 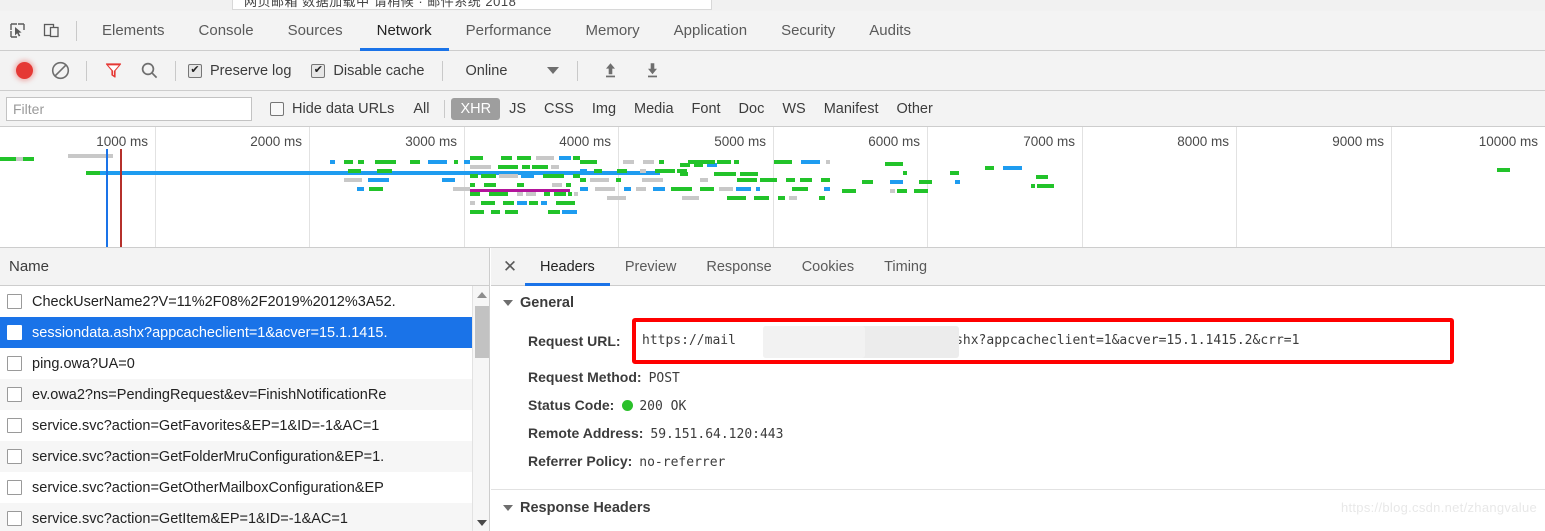 What do you see at coordinates (14, 301) in the screenshot?
I see `request-type-icon` at bounding box center [14, 301].